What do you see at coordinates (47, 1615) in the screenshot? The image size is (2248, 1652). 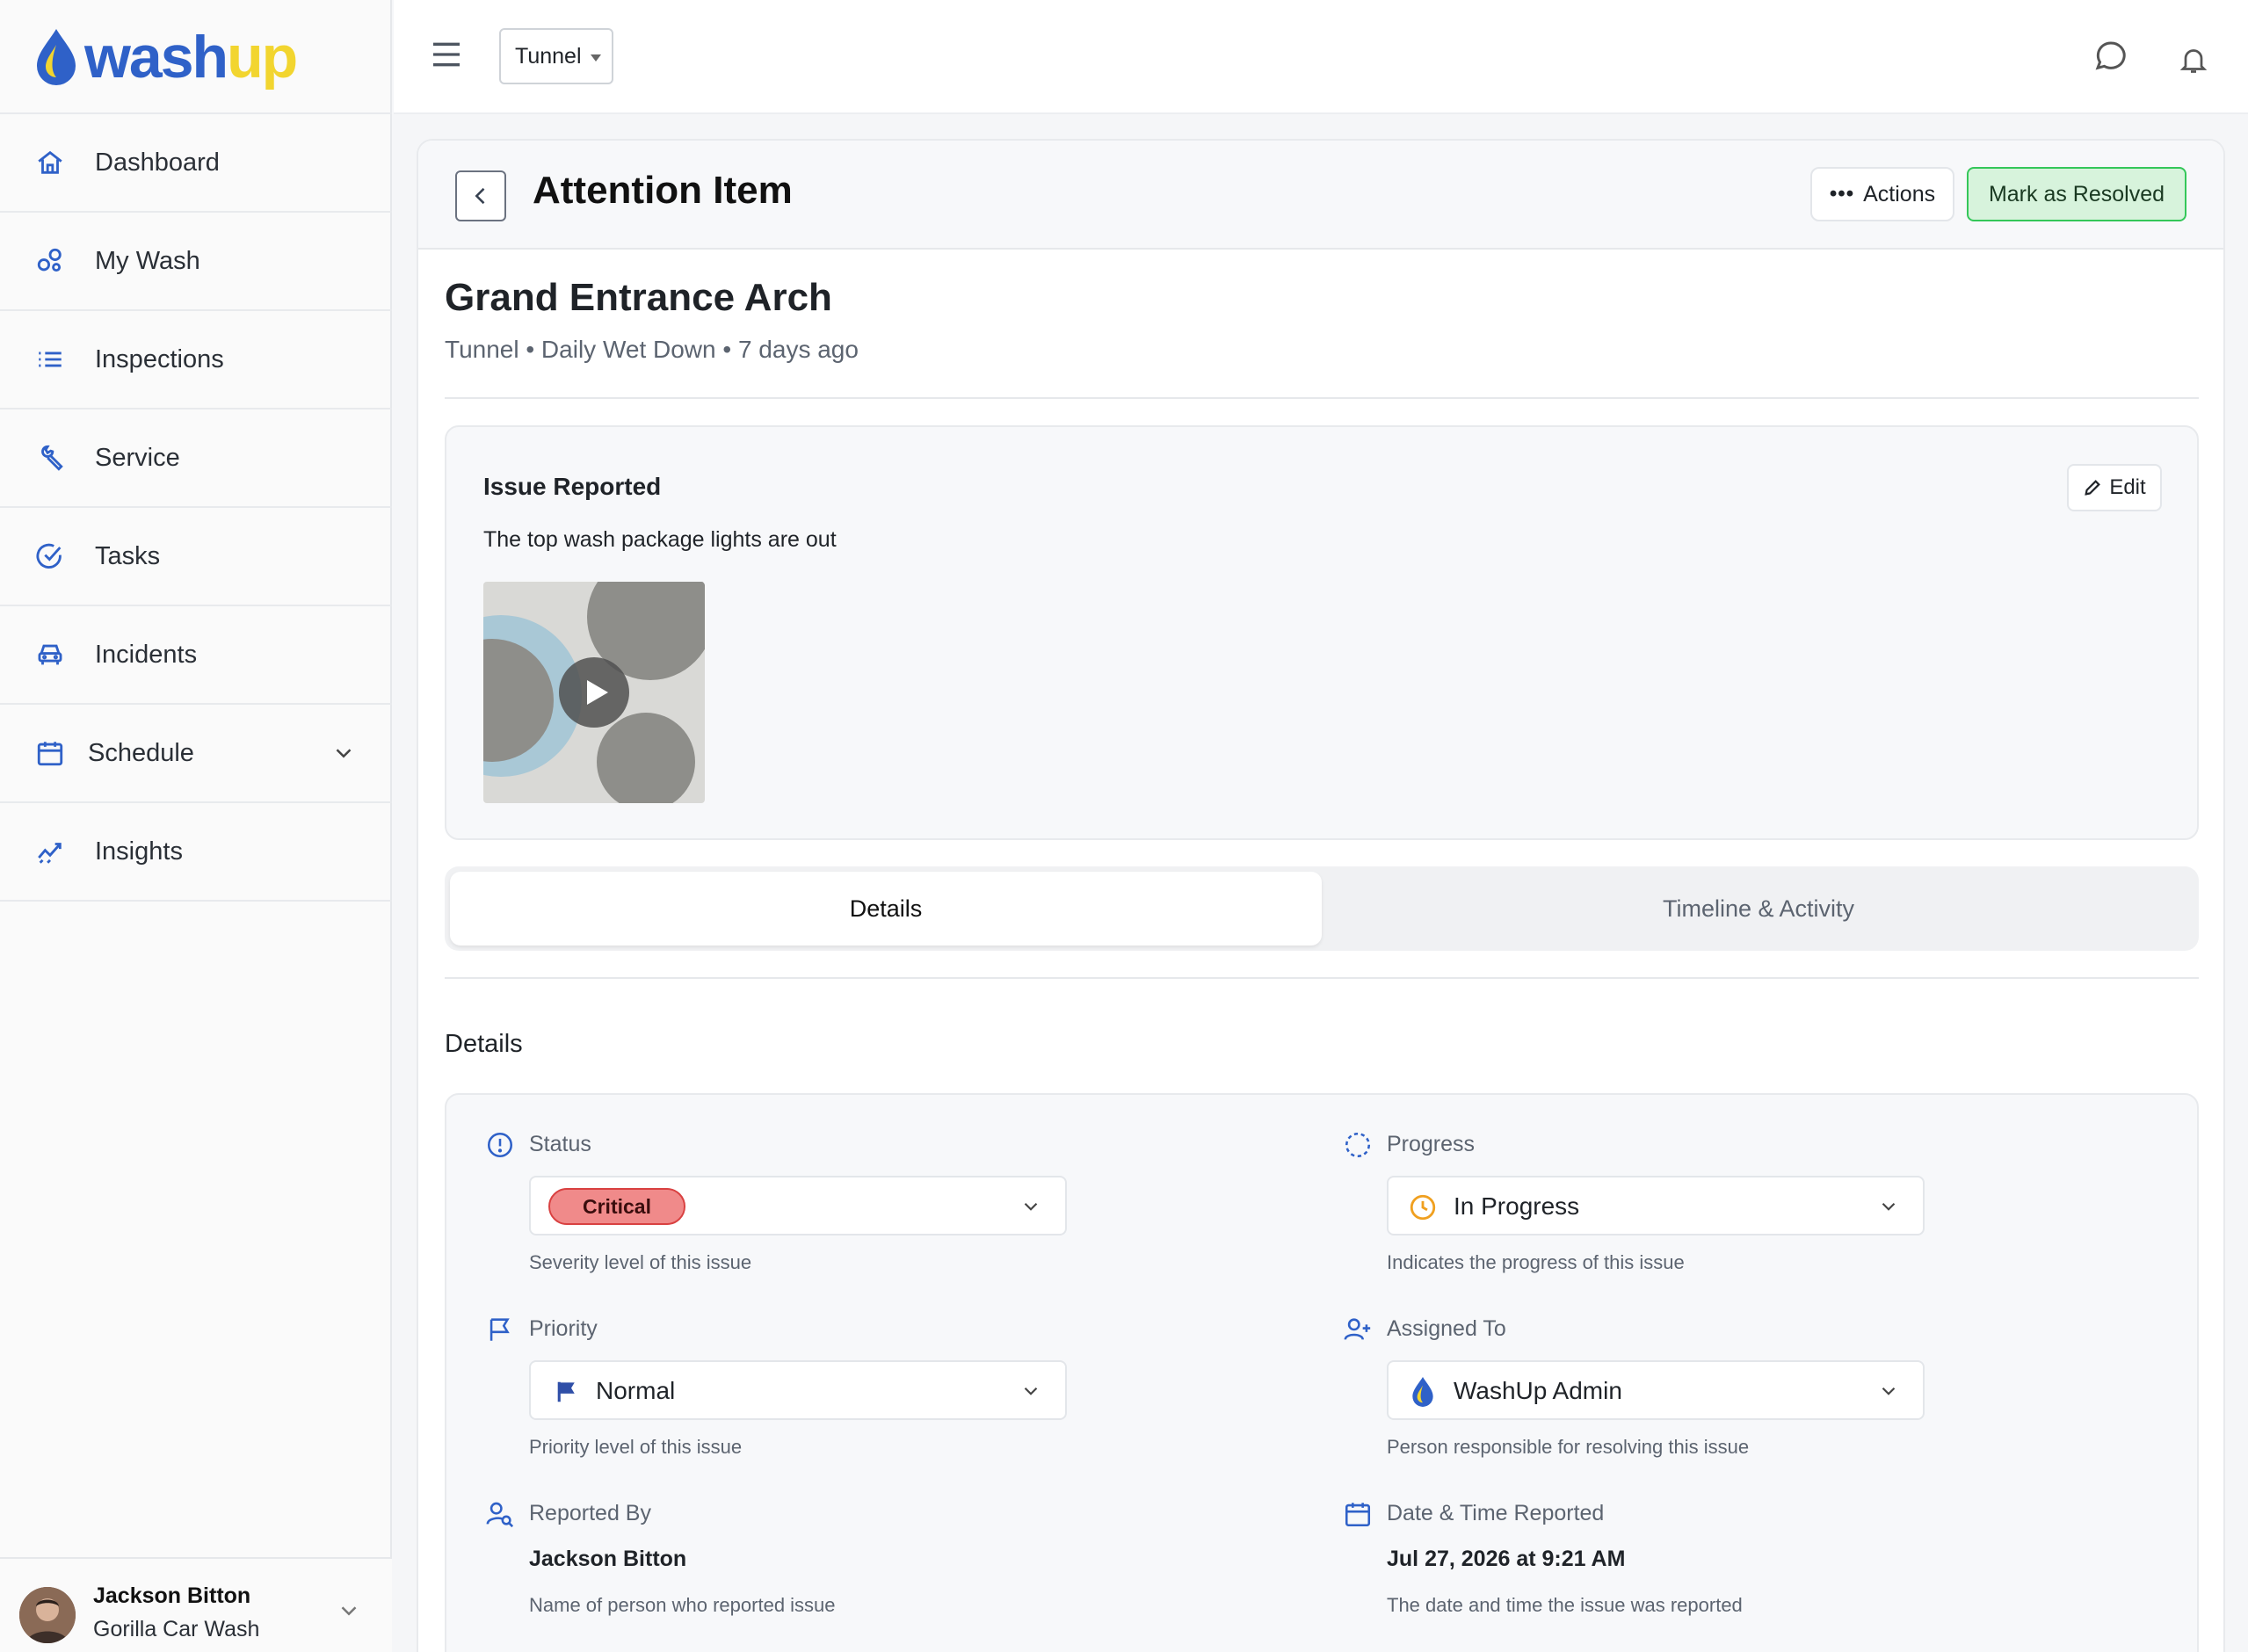 I see `avatar` at bounding box center [47, 1615].